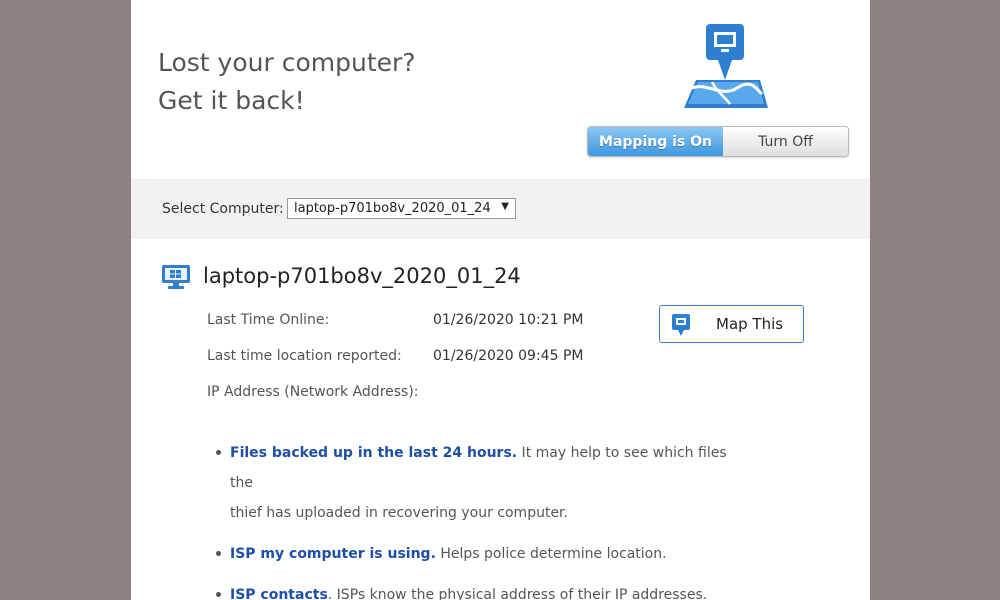 The height and width of the screenshot is (600, 1000). Describe the element at coordinates (287, 62) in the screenshot. I see `title-line-1: Lost your computer?` at that location.